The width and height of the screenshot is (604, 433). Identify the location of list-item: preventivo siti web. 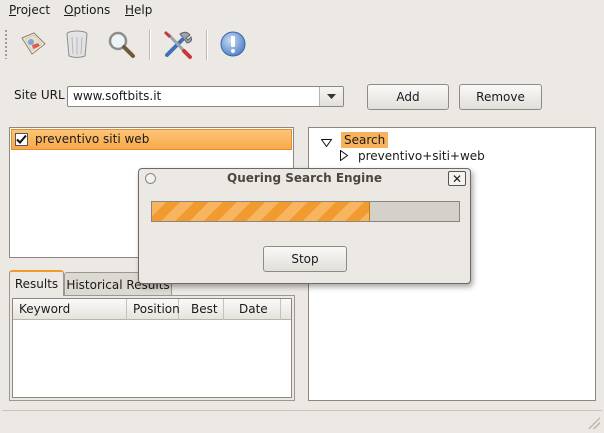
(151, 139).